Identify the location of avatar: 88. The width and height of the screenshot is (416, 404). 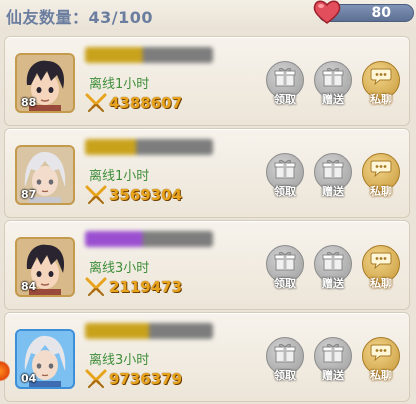
(45, 83).